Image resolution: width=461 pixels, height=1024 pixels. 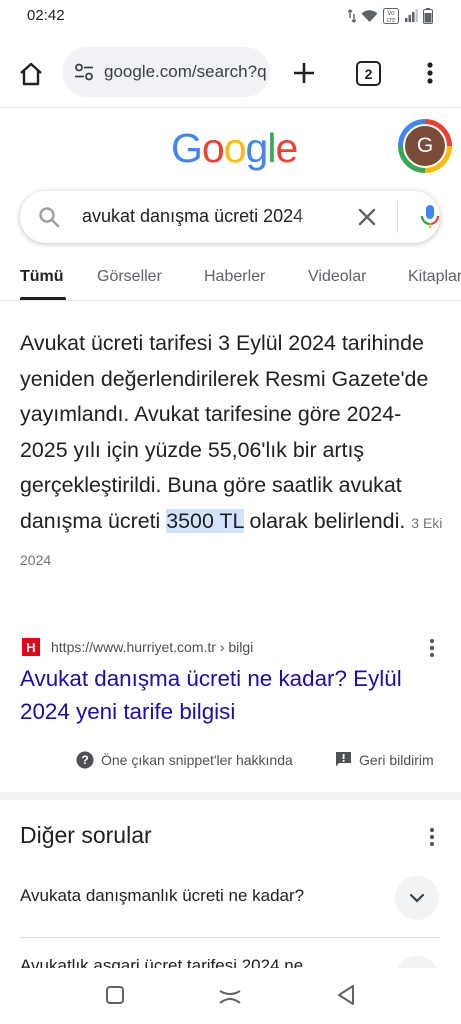 What do you see at coordinates (396, 759) in the screenshot?
I see `feedback-label: Geri bildirim` at bounding box center [396, 759].